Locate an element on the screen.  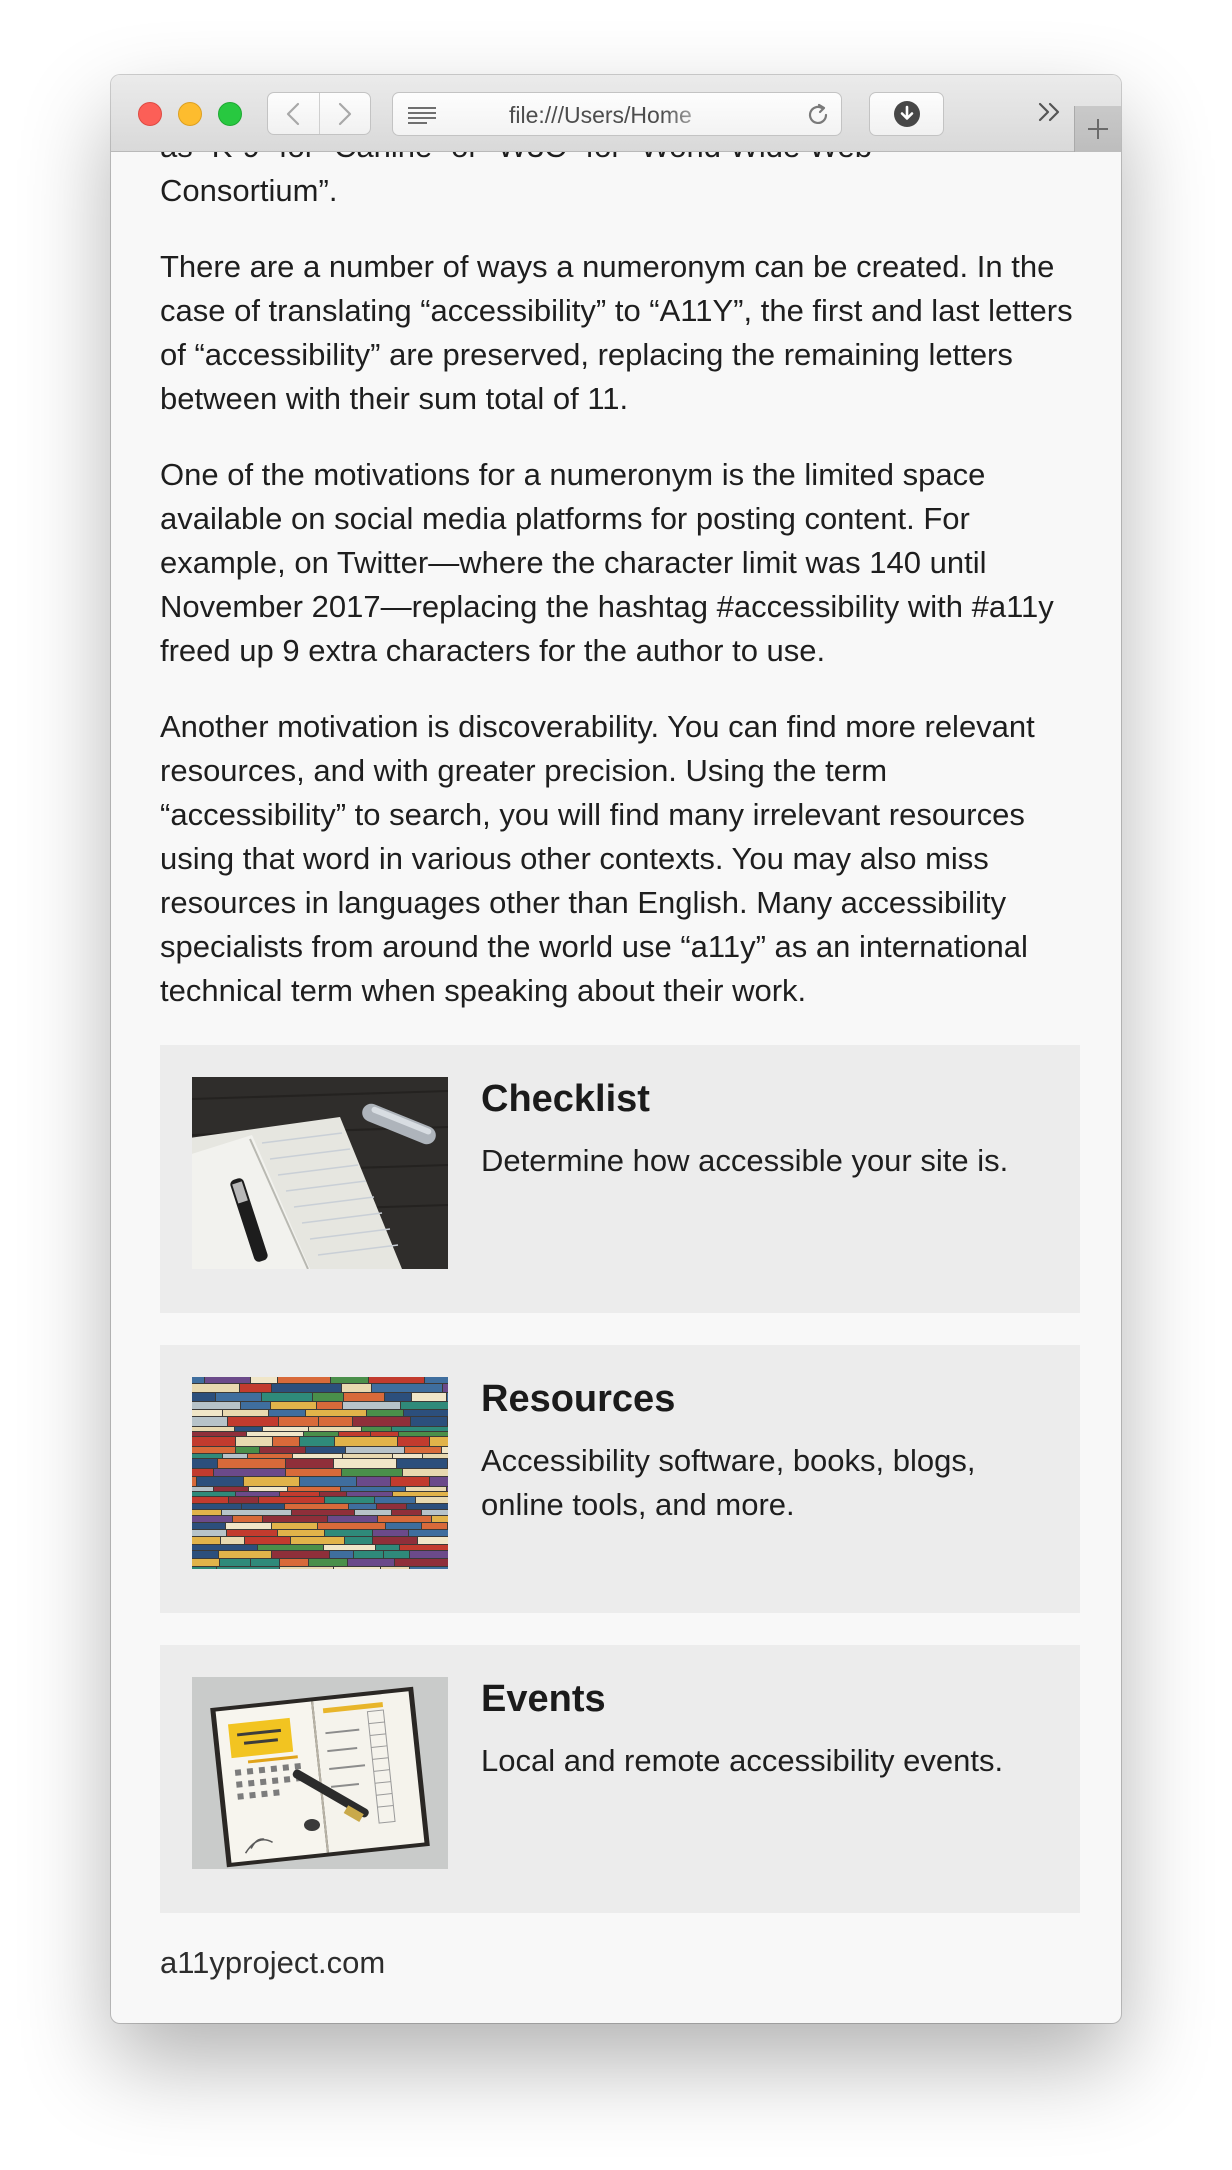
forward-icon is located at coordinates (344, 113).